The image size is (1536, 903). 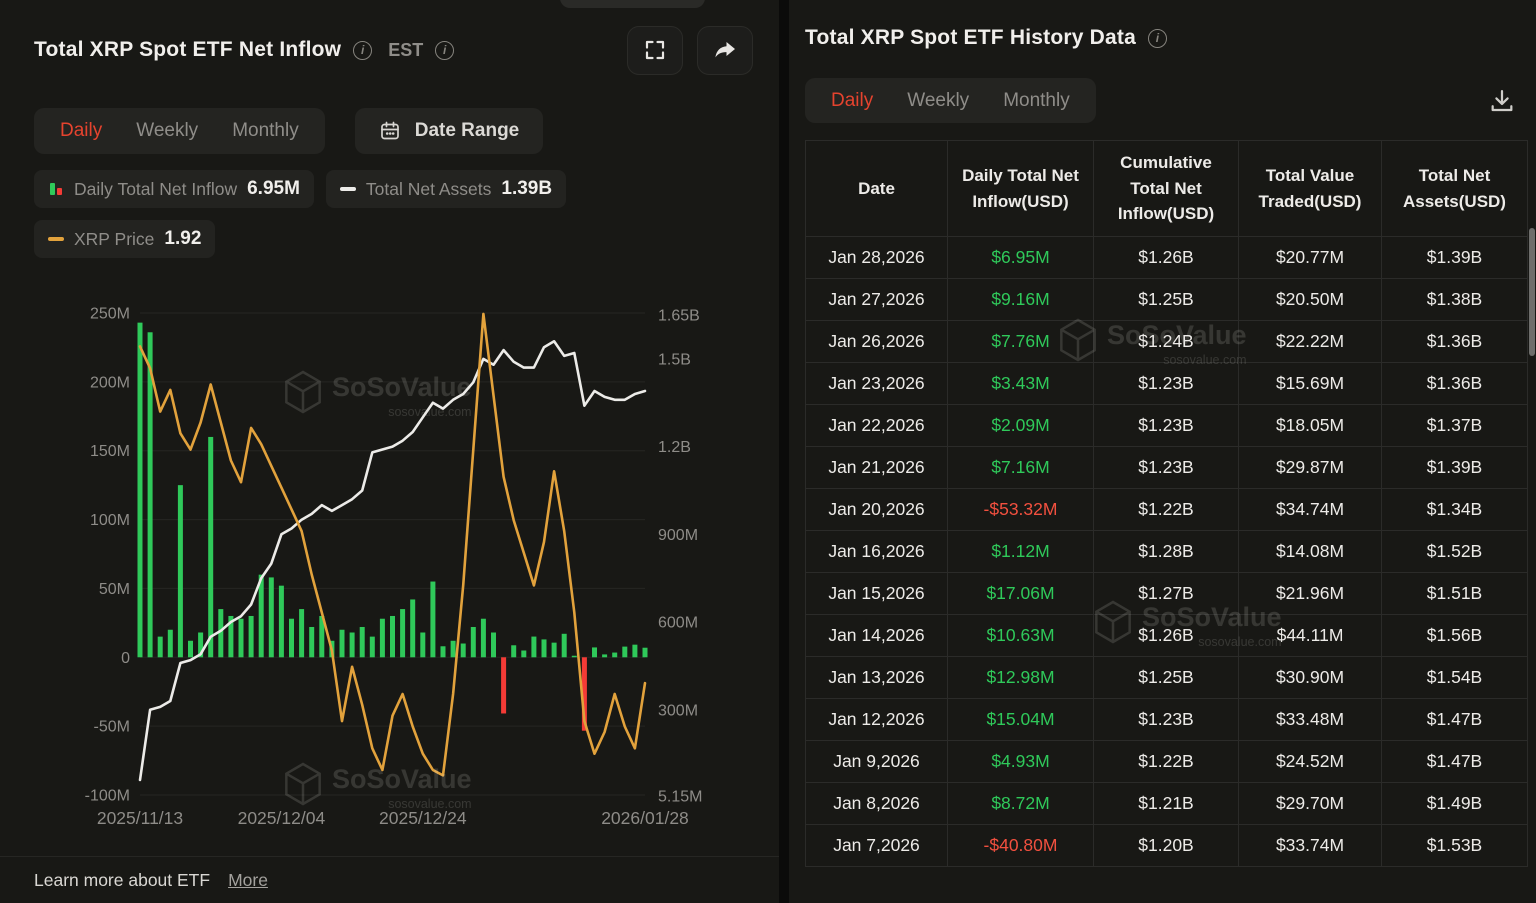 What do you see at coordinates (1020, 719) in the screenshot?
I see `cell-daily-inflow: $15.04M` at bounding box center [1020, 719].